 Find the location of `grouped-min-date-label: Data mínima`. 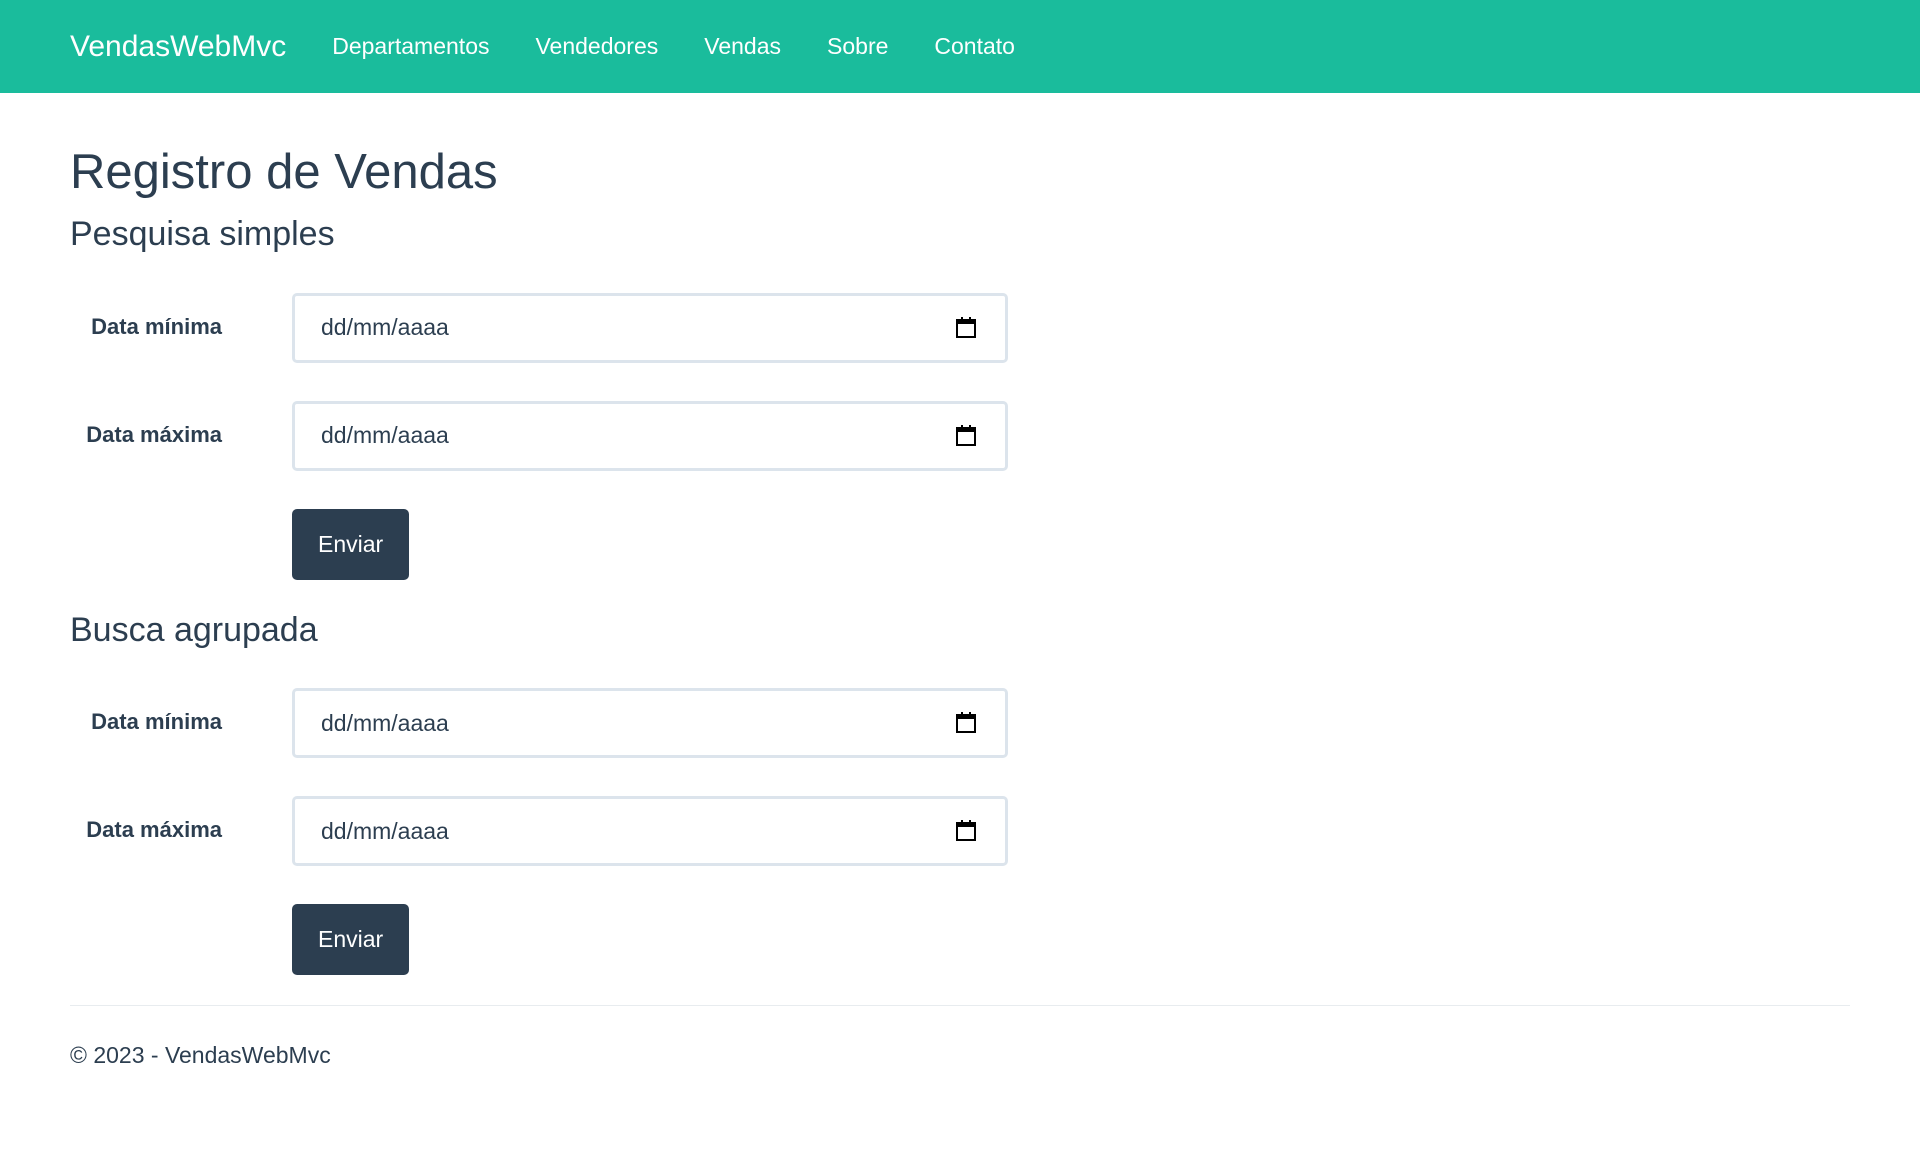

grouped-min-date-label: Data mínima is located at coordinates (156, 722).